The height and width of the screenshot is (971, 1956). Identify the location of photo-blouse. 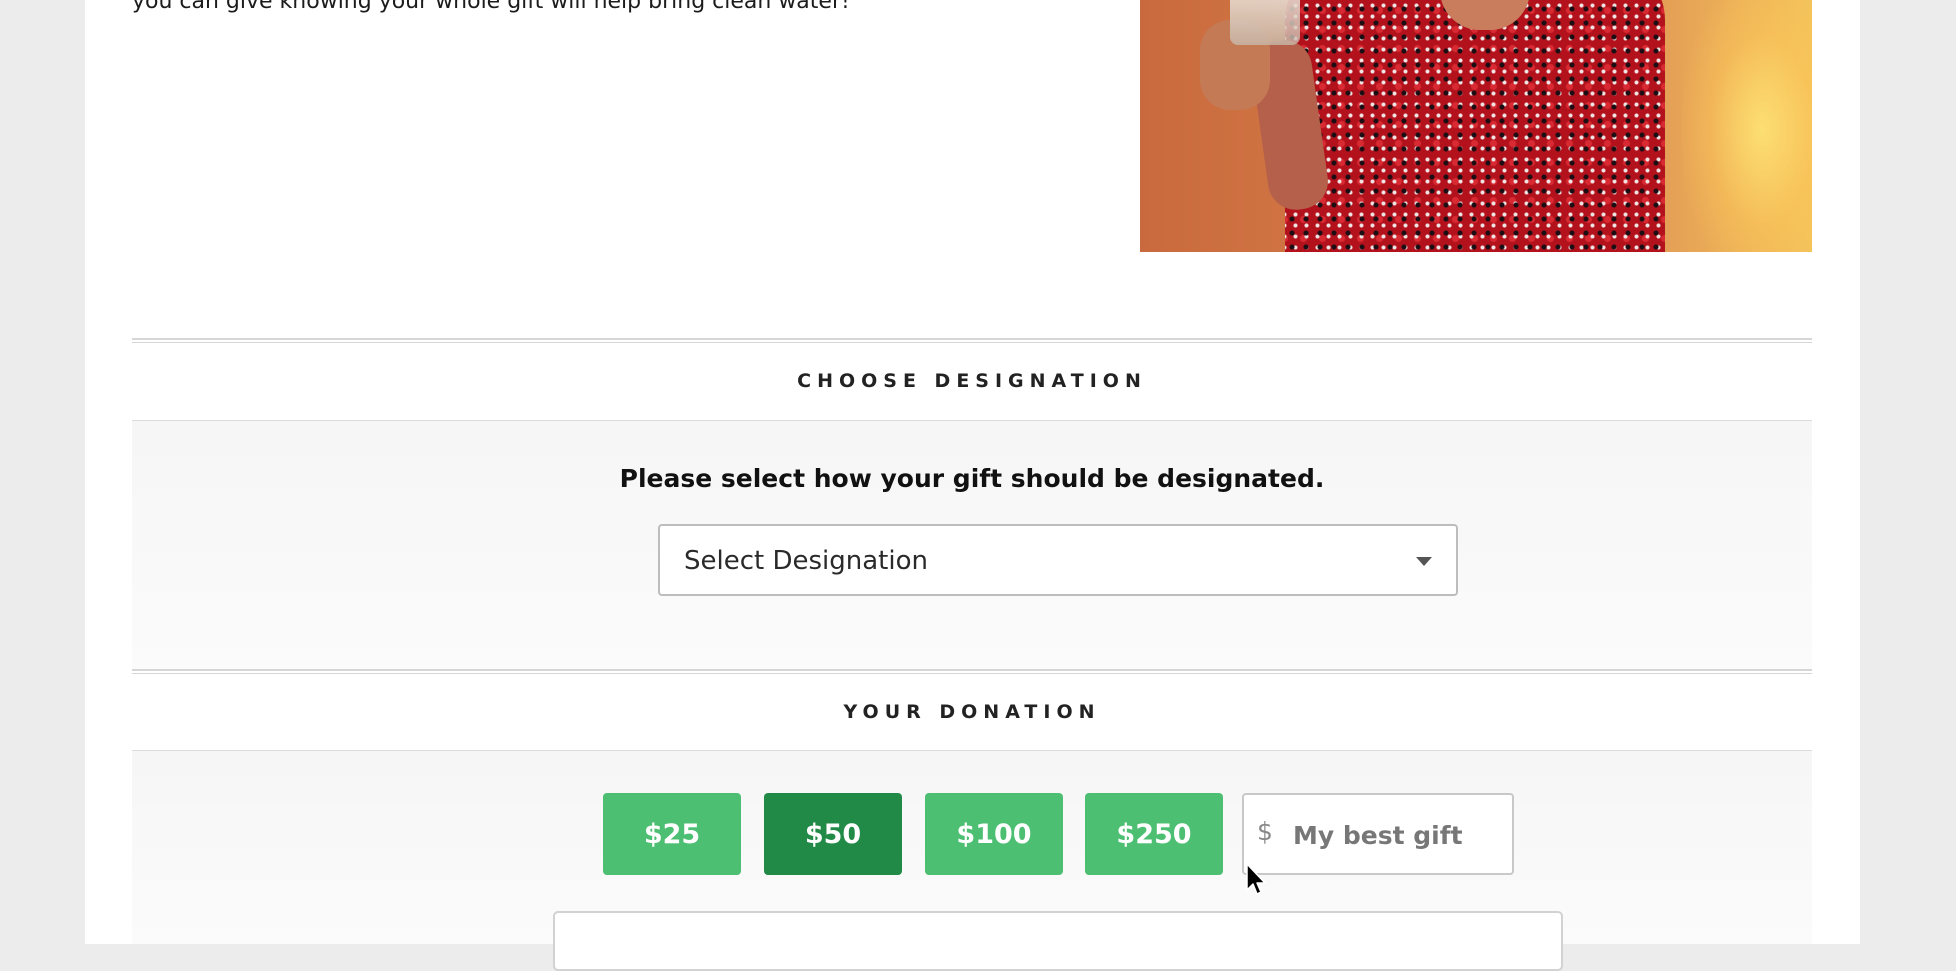
(1475, 126).